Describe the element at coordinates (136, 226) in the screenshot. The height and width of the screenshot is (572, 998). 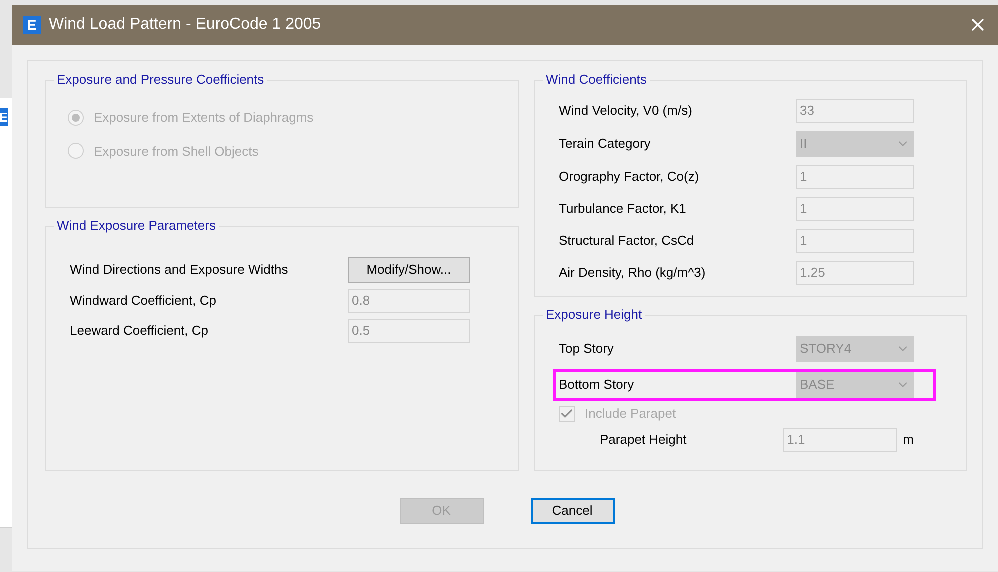
I see `group-title: Wind Exposure Parameters` at that location.